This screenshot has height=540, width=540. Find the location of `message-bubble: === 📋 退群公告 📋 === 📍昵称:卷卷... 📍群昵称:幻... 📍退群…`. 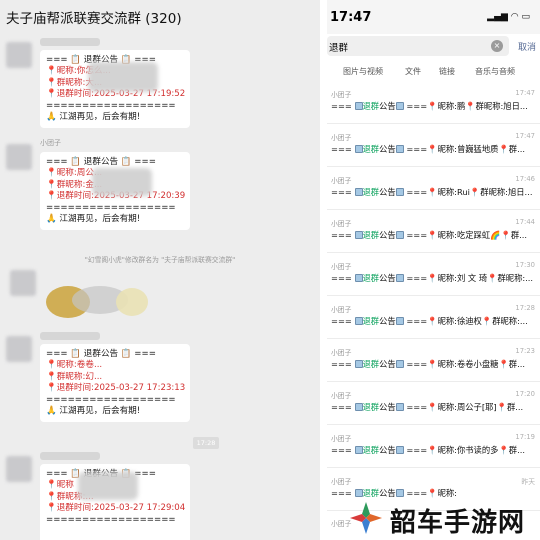

message-bubble: === 📋 退群公告 📋 === 📍昵称:卷卷... 📍群昵称:幻... 📍退群… is located at coordinates (115, 383).